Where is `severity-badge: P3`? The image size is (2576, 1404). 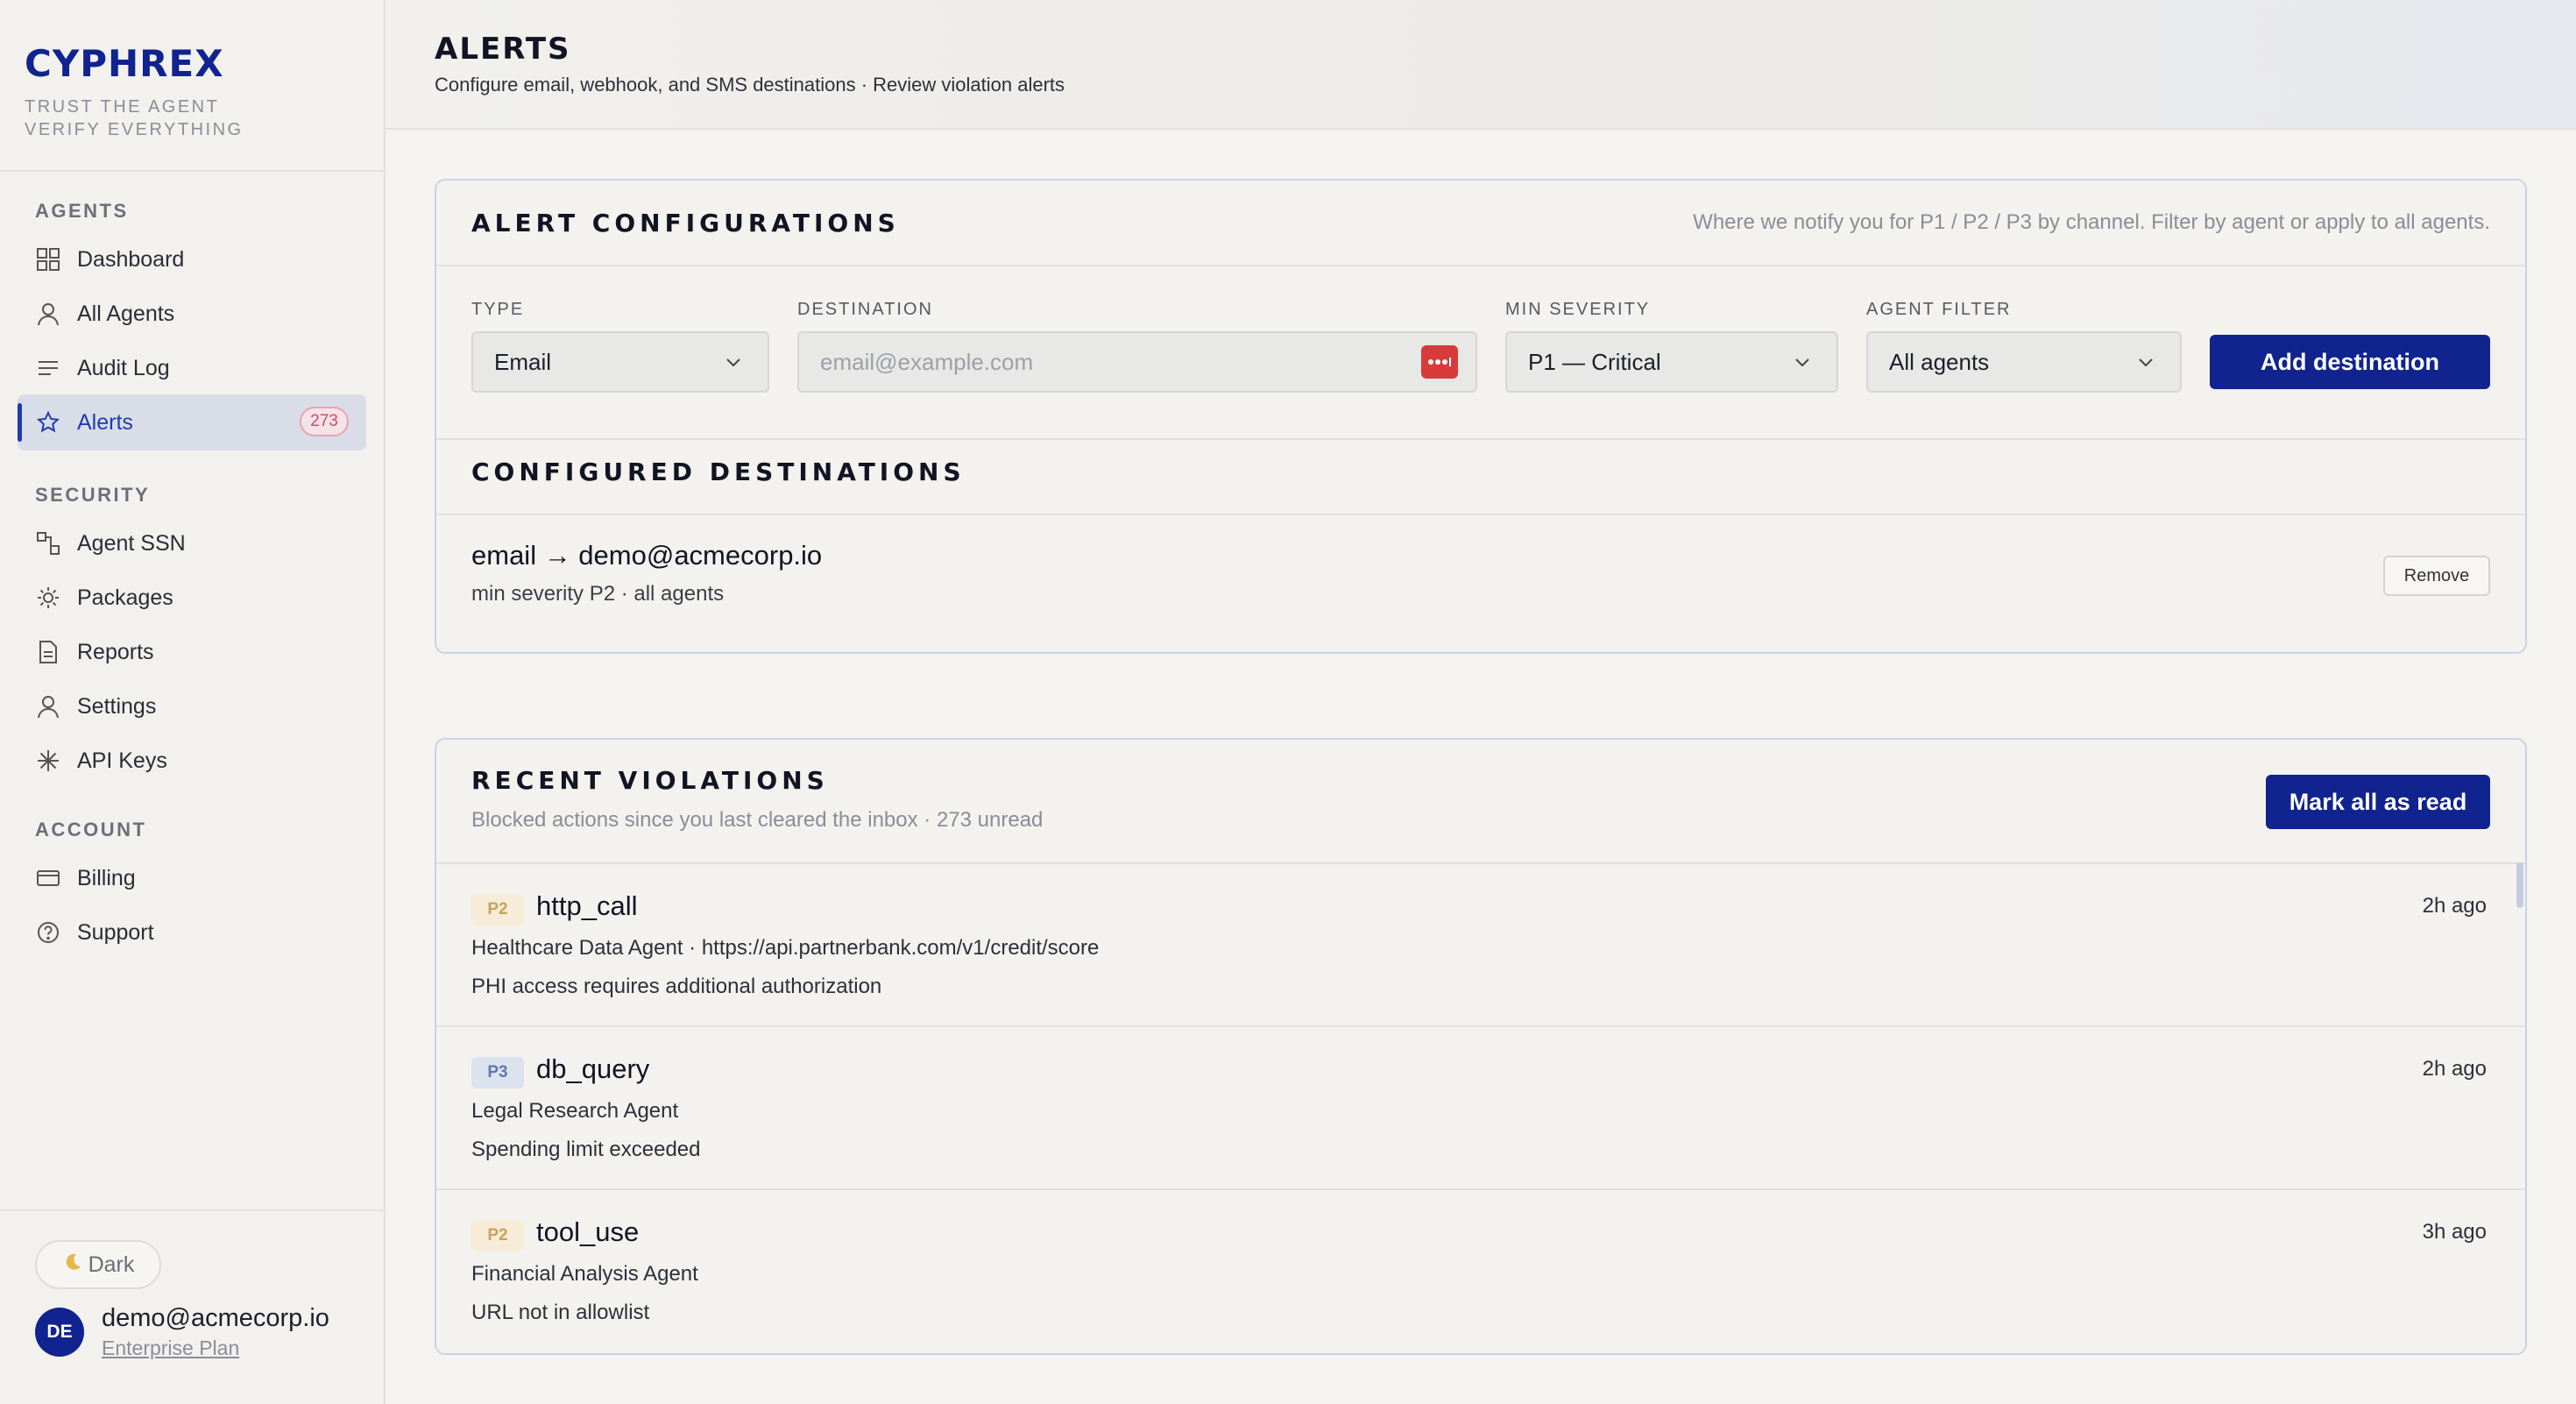
severity-badge: P3 is located at coordinates (497, 1072).